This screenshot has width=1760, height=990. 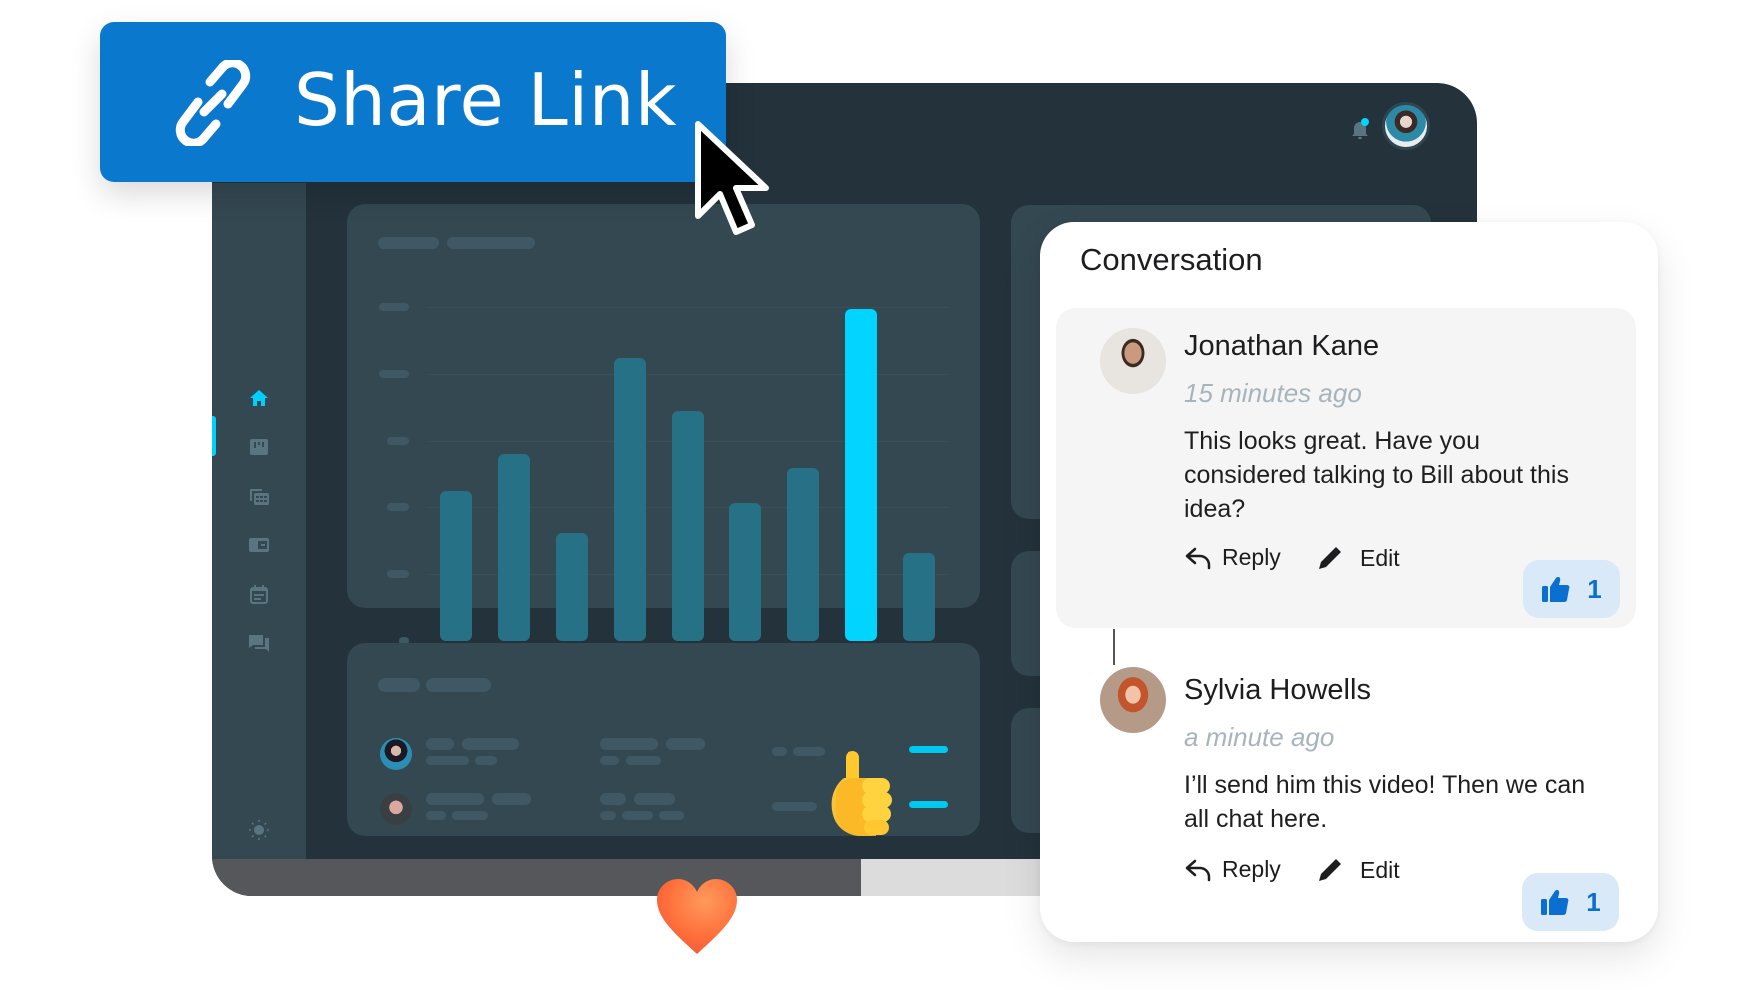 What do you see at coordinates (458, 685) in the screenshot?
I see `table-subtitle-placeholder` at bounding box center [458, 685].